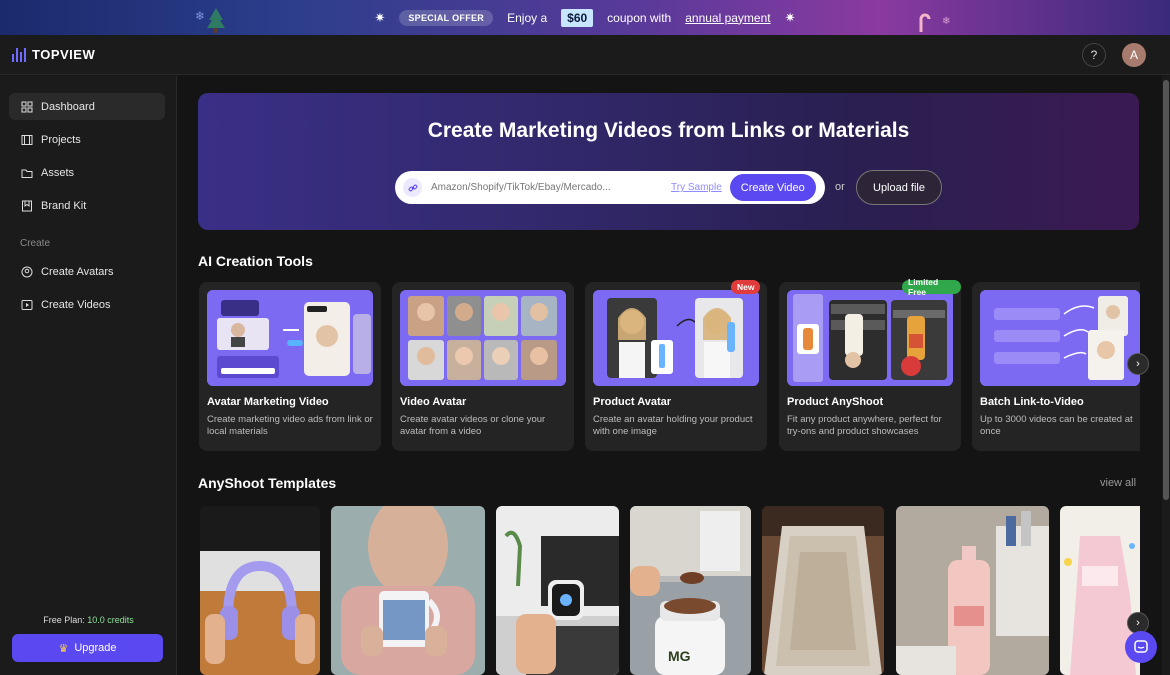  Describe the element at coordinates (87, 139) in the screenshot. I see `sidebar-item-projects: Projects` at that location.